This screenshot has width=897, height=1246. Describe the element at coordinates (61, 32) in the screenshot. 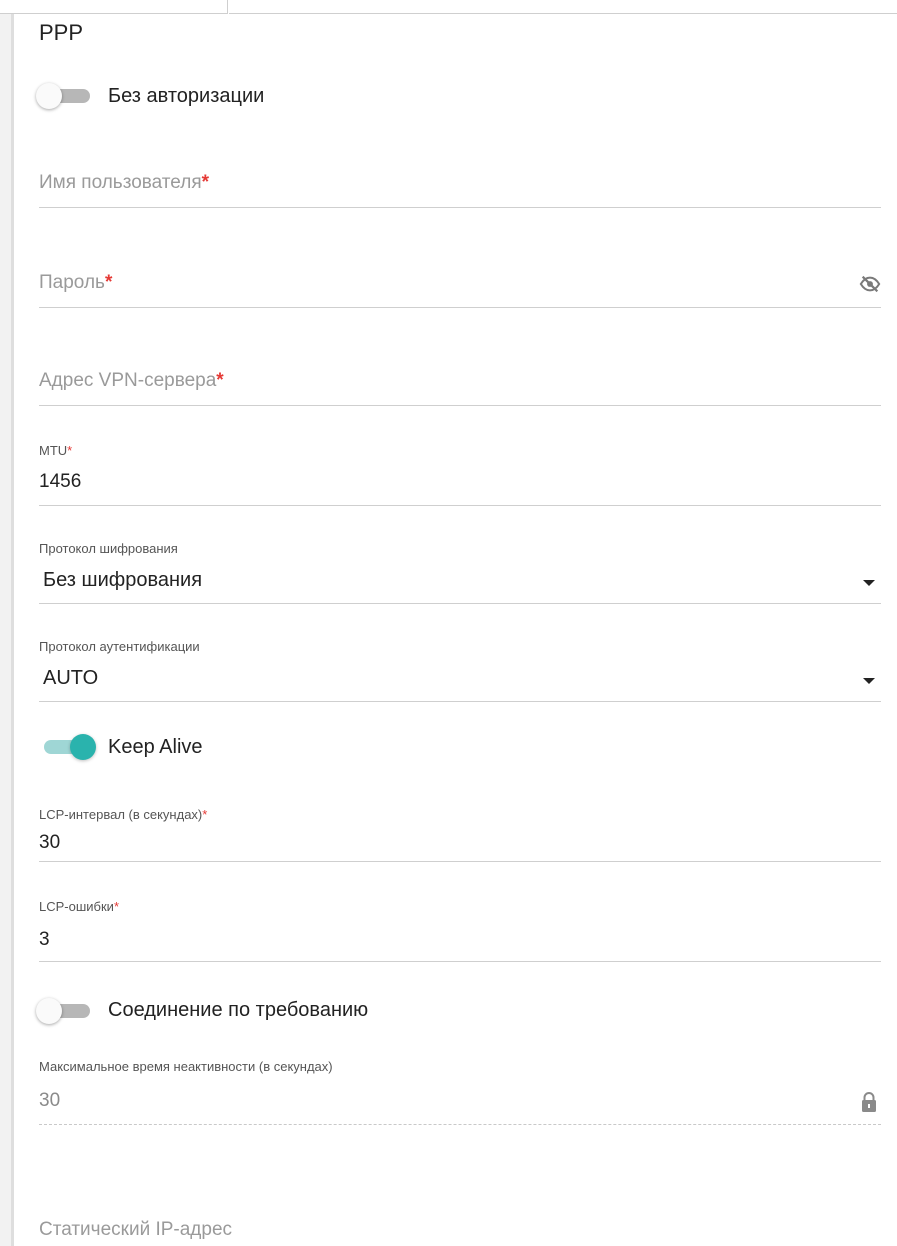

I see `section-title: PPP` at that location.